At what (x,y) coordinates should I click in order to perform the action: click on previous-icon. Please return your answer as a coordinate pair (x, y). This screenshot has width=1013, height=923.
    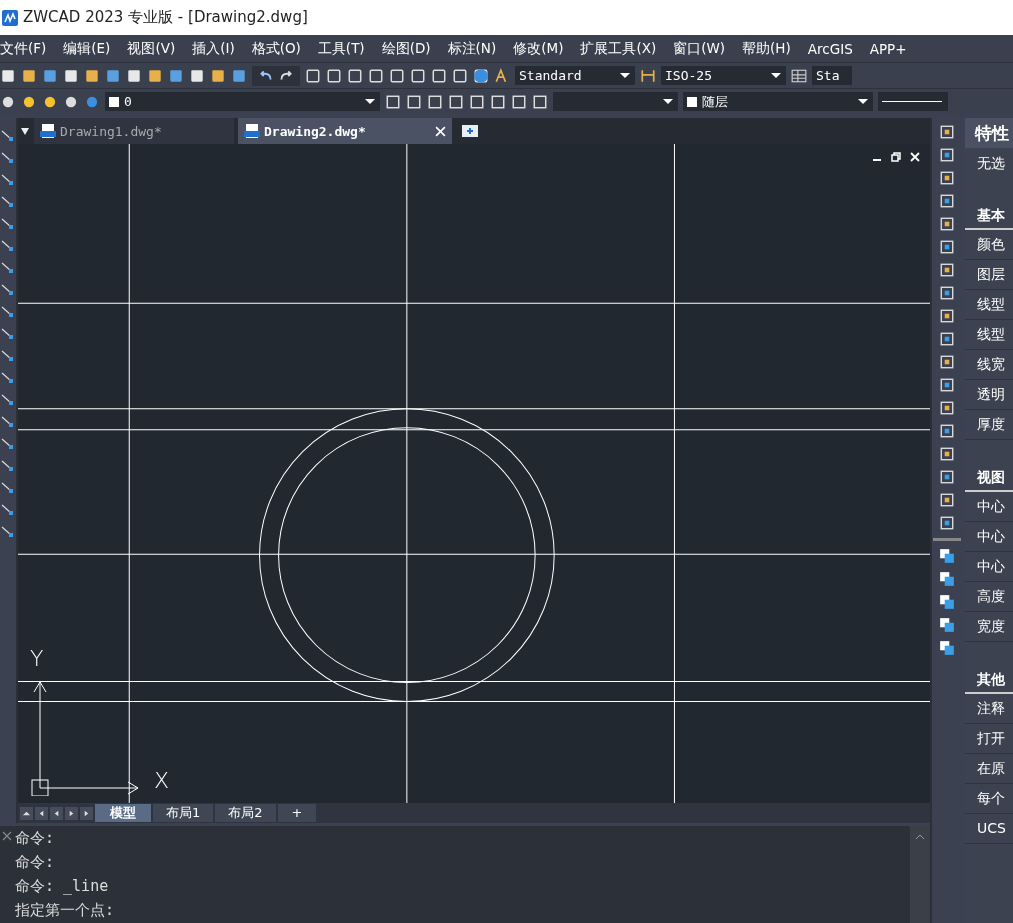
    Looking at the image, I should click on (56, 813).